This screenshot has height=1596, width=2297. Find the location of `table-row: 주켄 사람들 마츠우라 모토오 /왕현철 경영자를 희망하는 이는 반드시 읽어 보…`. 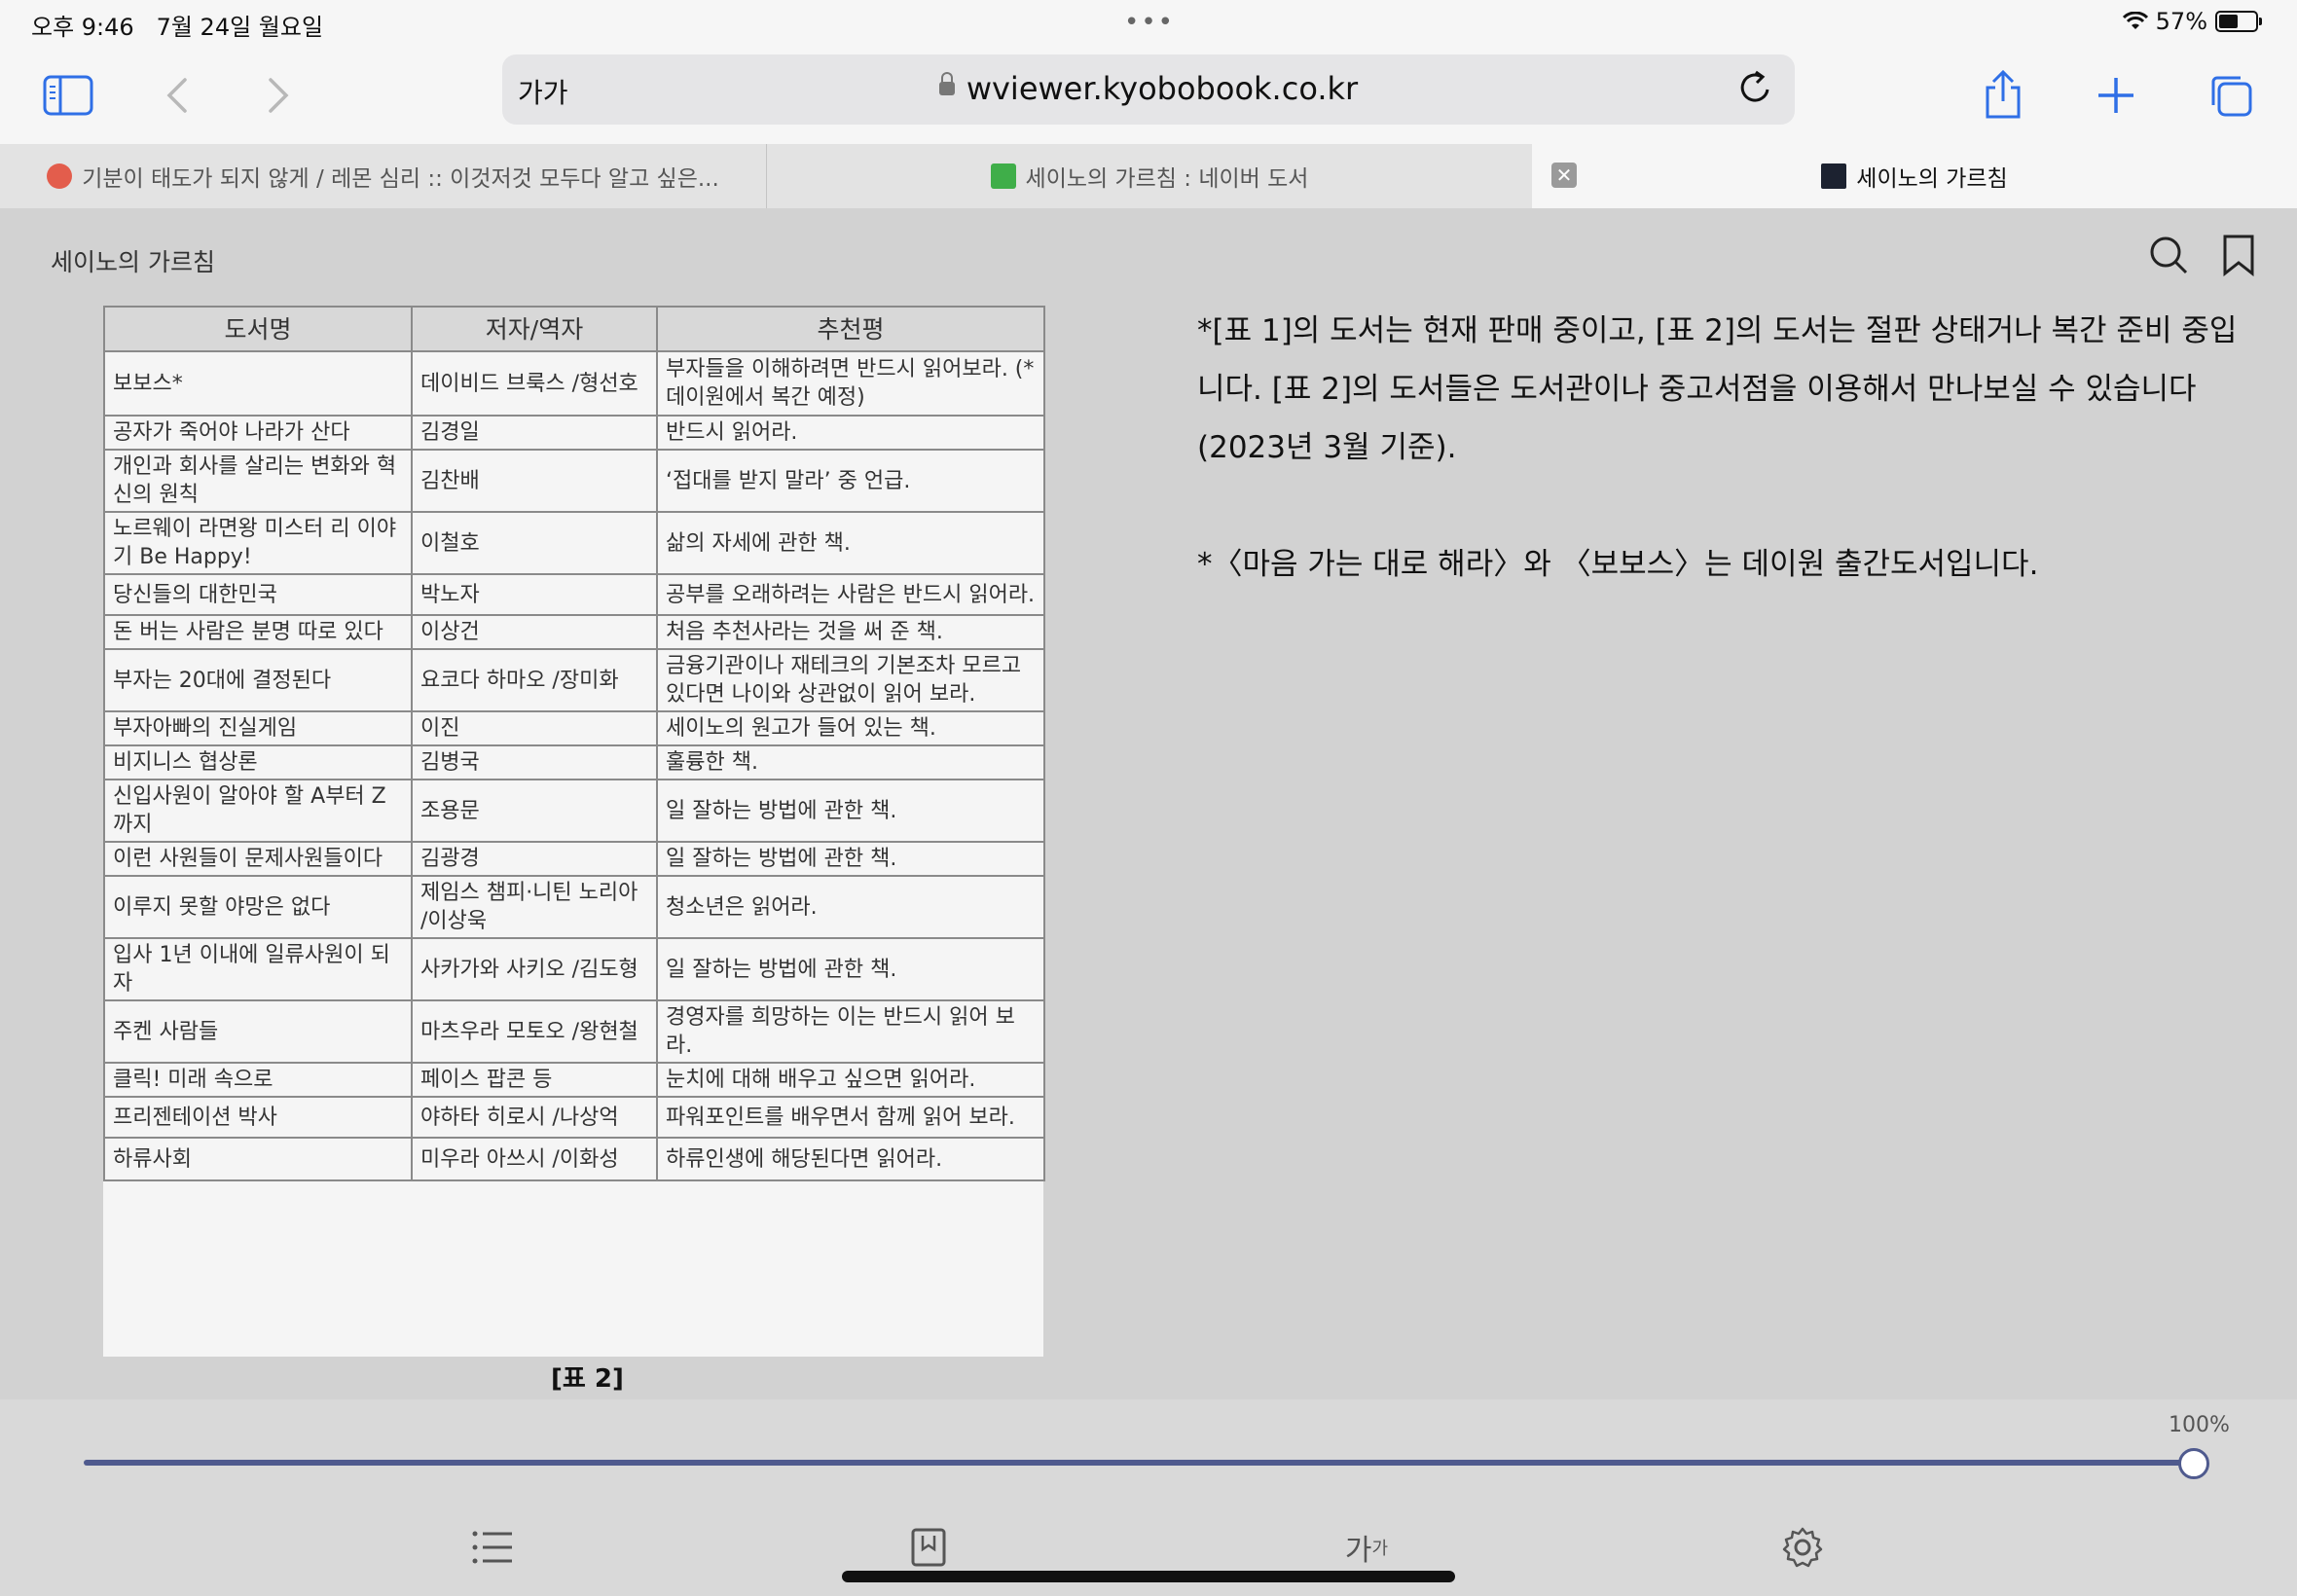

table-row: 주켄 사람들 마츠우라 모토오 /왕현철 경영자를 희망하는 이는 반드시 읽어 보… is located at coordinates (574, 1031).